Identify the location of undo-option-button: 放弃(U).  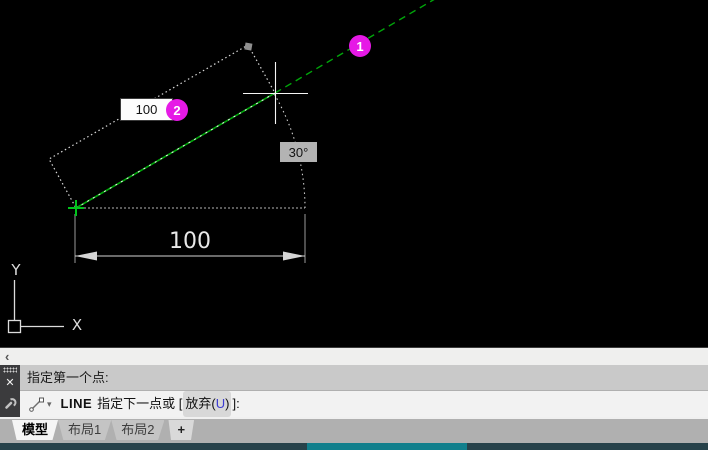
(207, 404).